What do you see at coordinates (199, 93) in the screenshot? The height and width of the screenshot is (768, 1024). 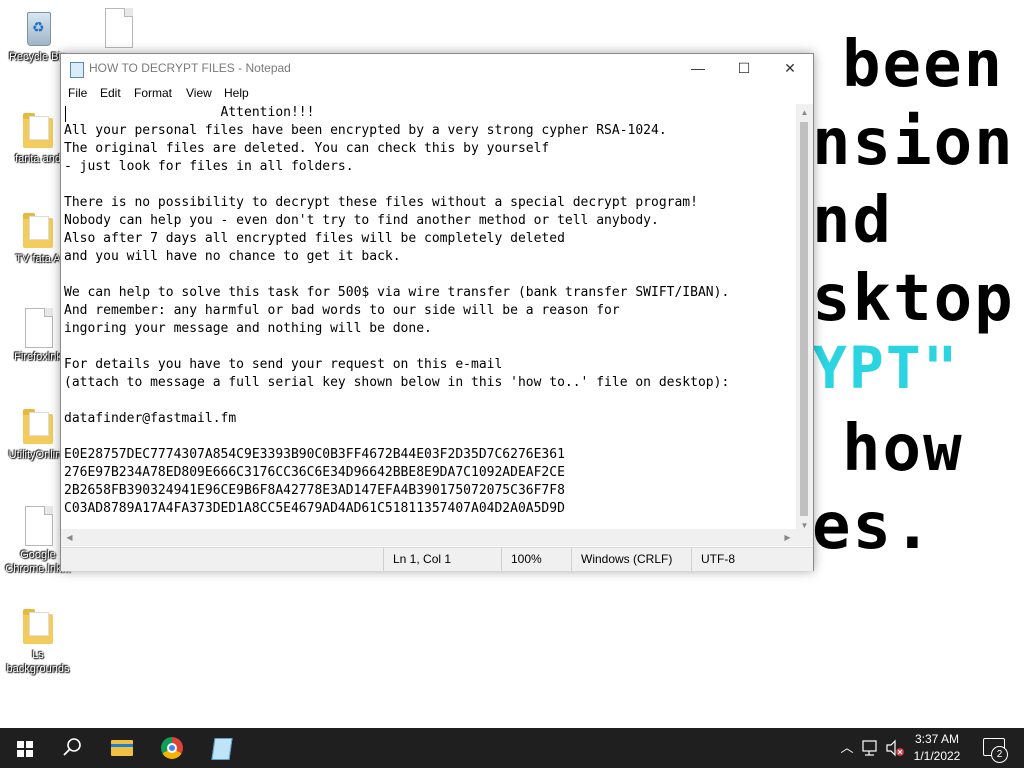 I see `menu-view: View` at bounding box center [199, 93].